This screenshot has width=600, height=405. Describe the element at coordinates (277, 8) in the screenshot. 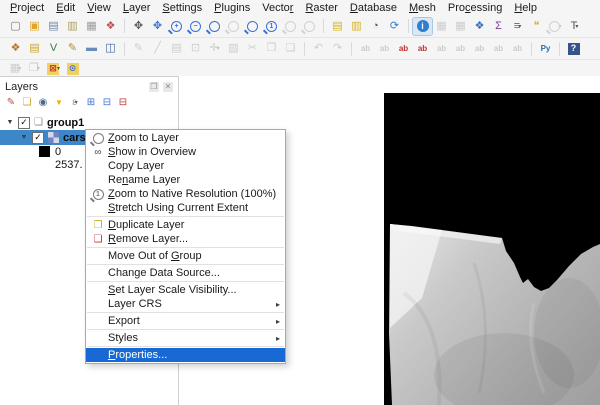

I see `menubar-item-vector: Vector` at that location.